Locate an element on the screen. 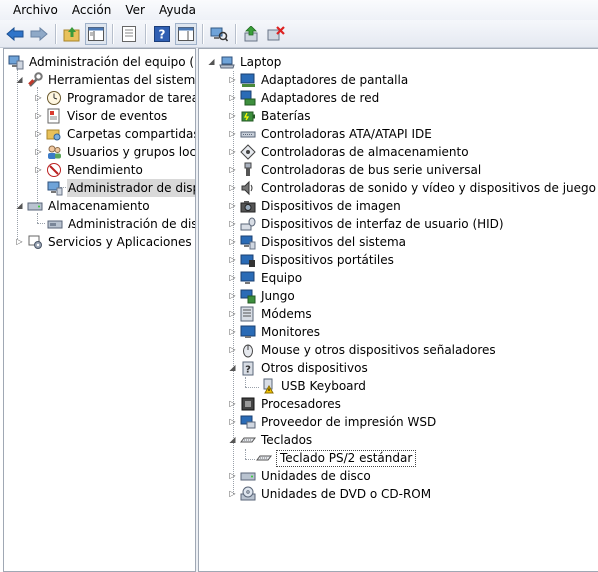 This screenshot has width=598, height=572. update-driver-button is located at coordinates (252, 34).